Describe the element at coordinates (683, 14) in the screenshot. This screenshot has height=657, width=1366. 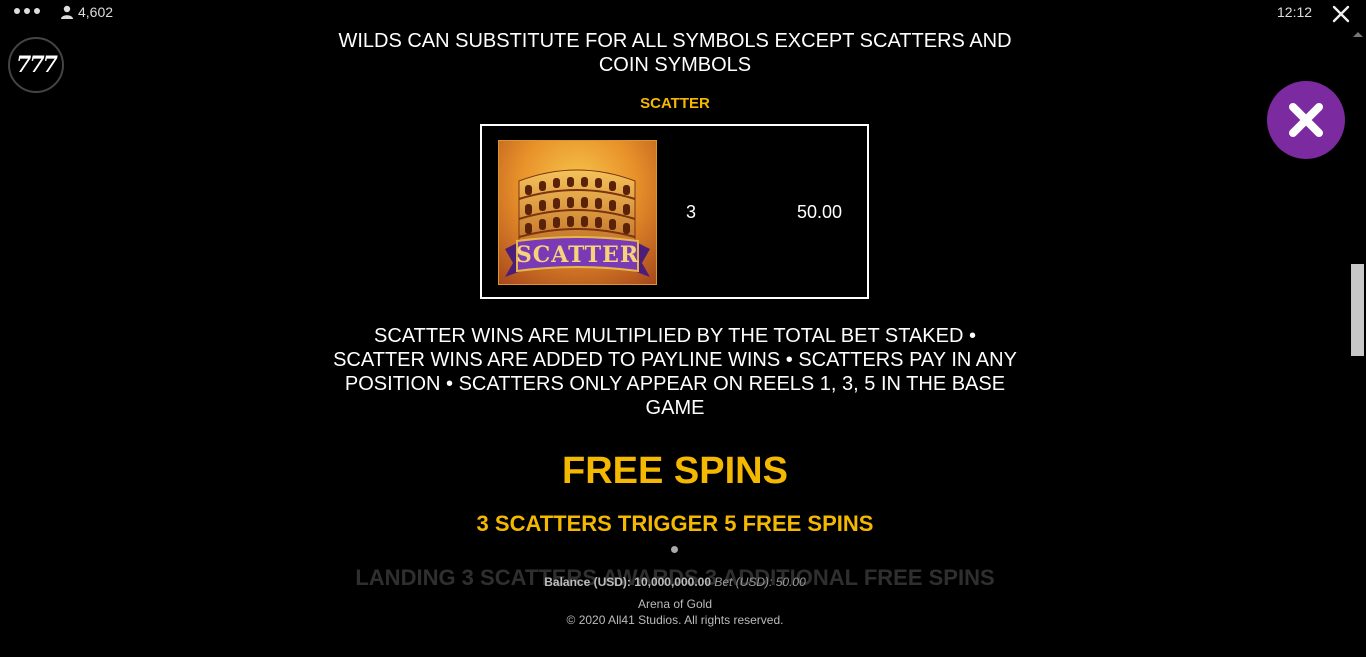
I see `top-bar: 4,602 12:12` at that location.